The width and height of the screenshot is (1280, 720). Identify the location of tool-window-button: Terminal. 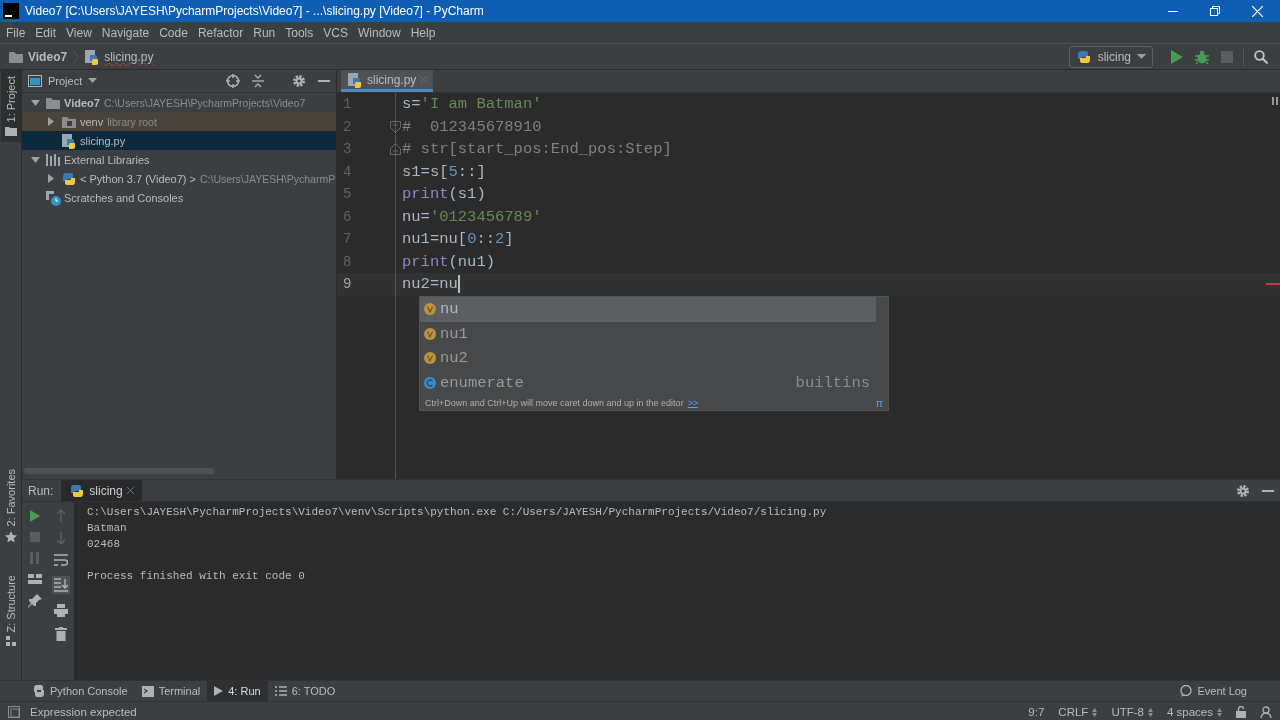
(171, 691).